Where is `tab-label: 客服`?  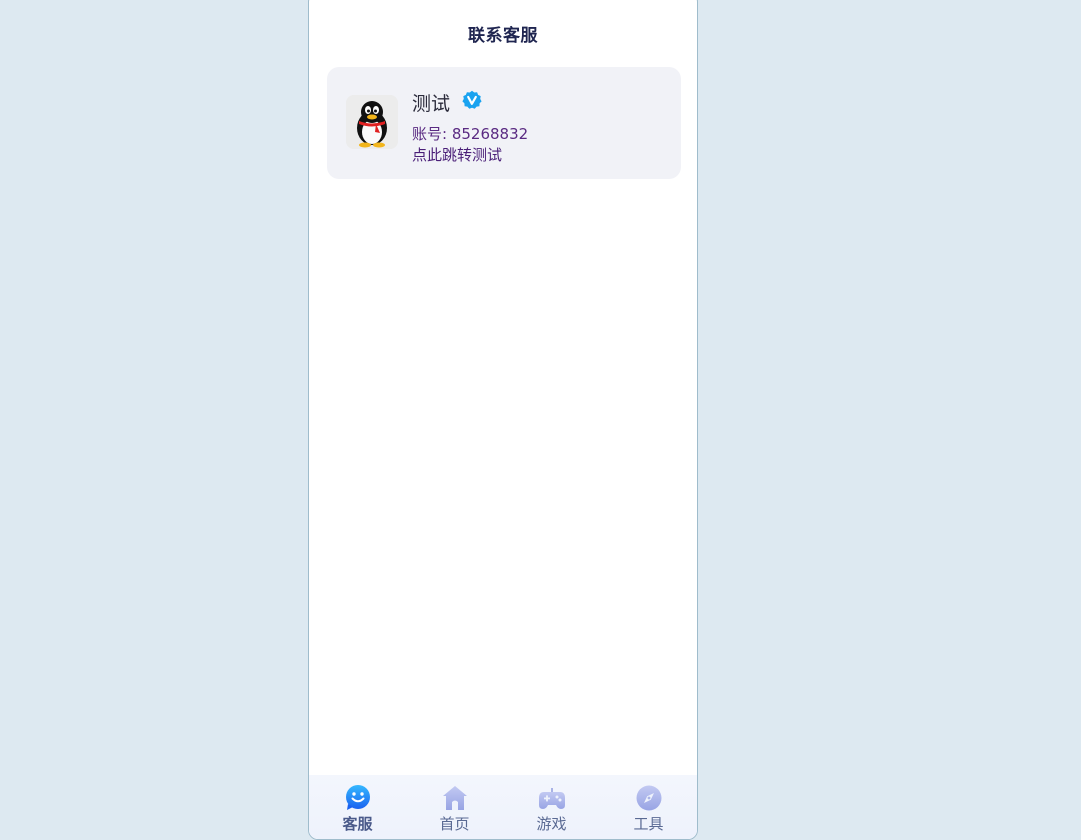
tab-label: 客服 is located at coordinates (357, 824).